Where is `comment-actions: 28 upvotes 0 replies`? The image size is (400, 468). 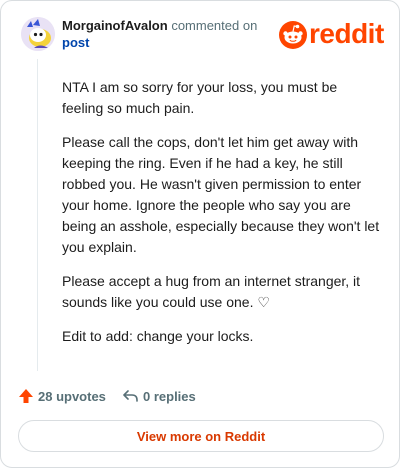 comment-actions: 28 upvotes 0 replies is located at coordinates (168, 396).